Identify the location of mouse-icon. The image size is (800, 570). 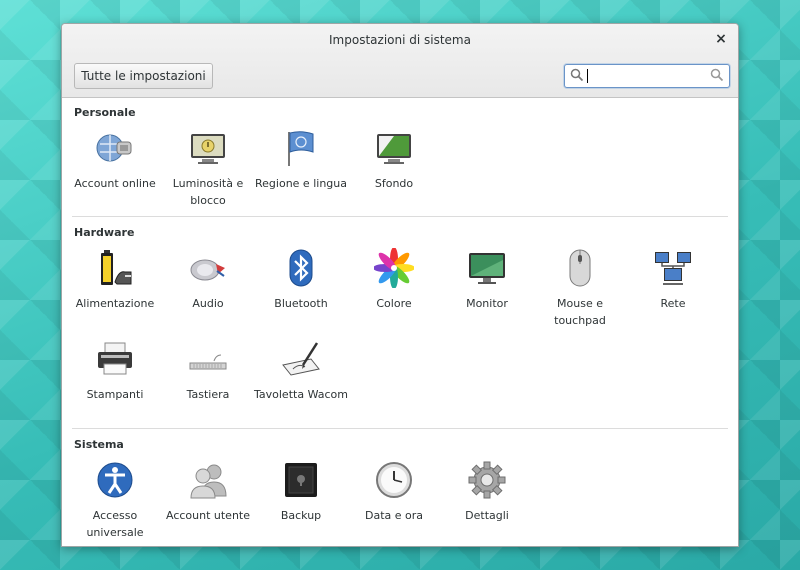
(580, 268).